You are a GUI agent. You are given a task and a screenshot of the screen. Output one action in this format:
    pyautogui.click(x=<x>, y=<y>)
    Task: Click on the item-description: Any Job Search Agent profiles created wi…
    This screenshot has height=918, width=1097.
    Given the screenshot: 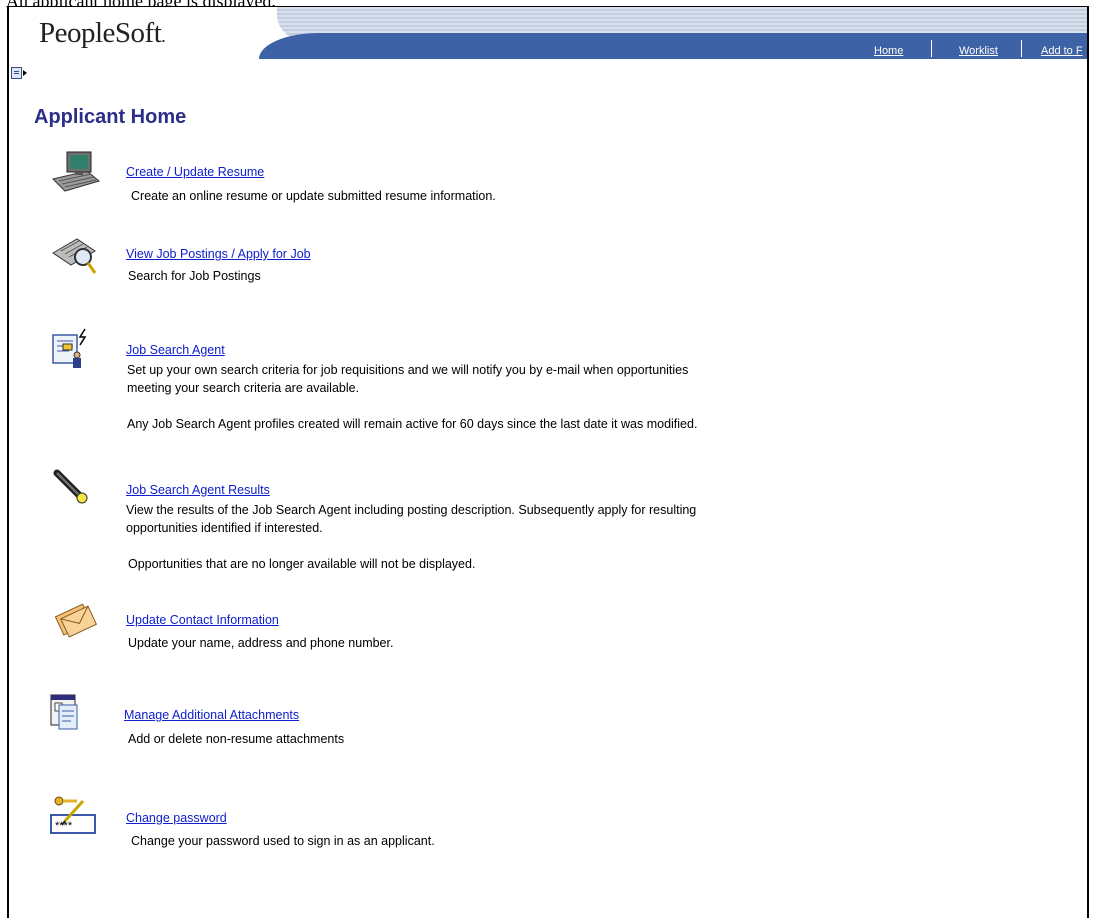 What is the action you would take?
    pyautogui.click(x=412, y=424)
    